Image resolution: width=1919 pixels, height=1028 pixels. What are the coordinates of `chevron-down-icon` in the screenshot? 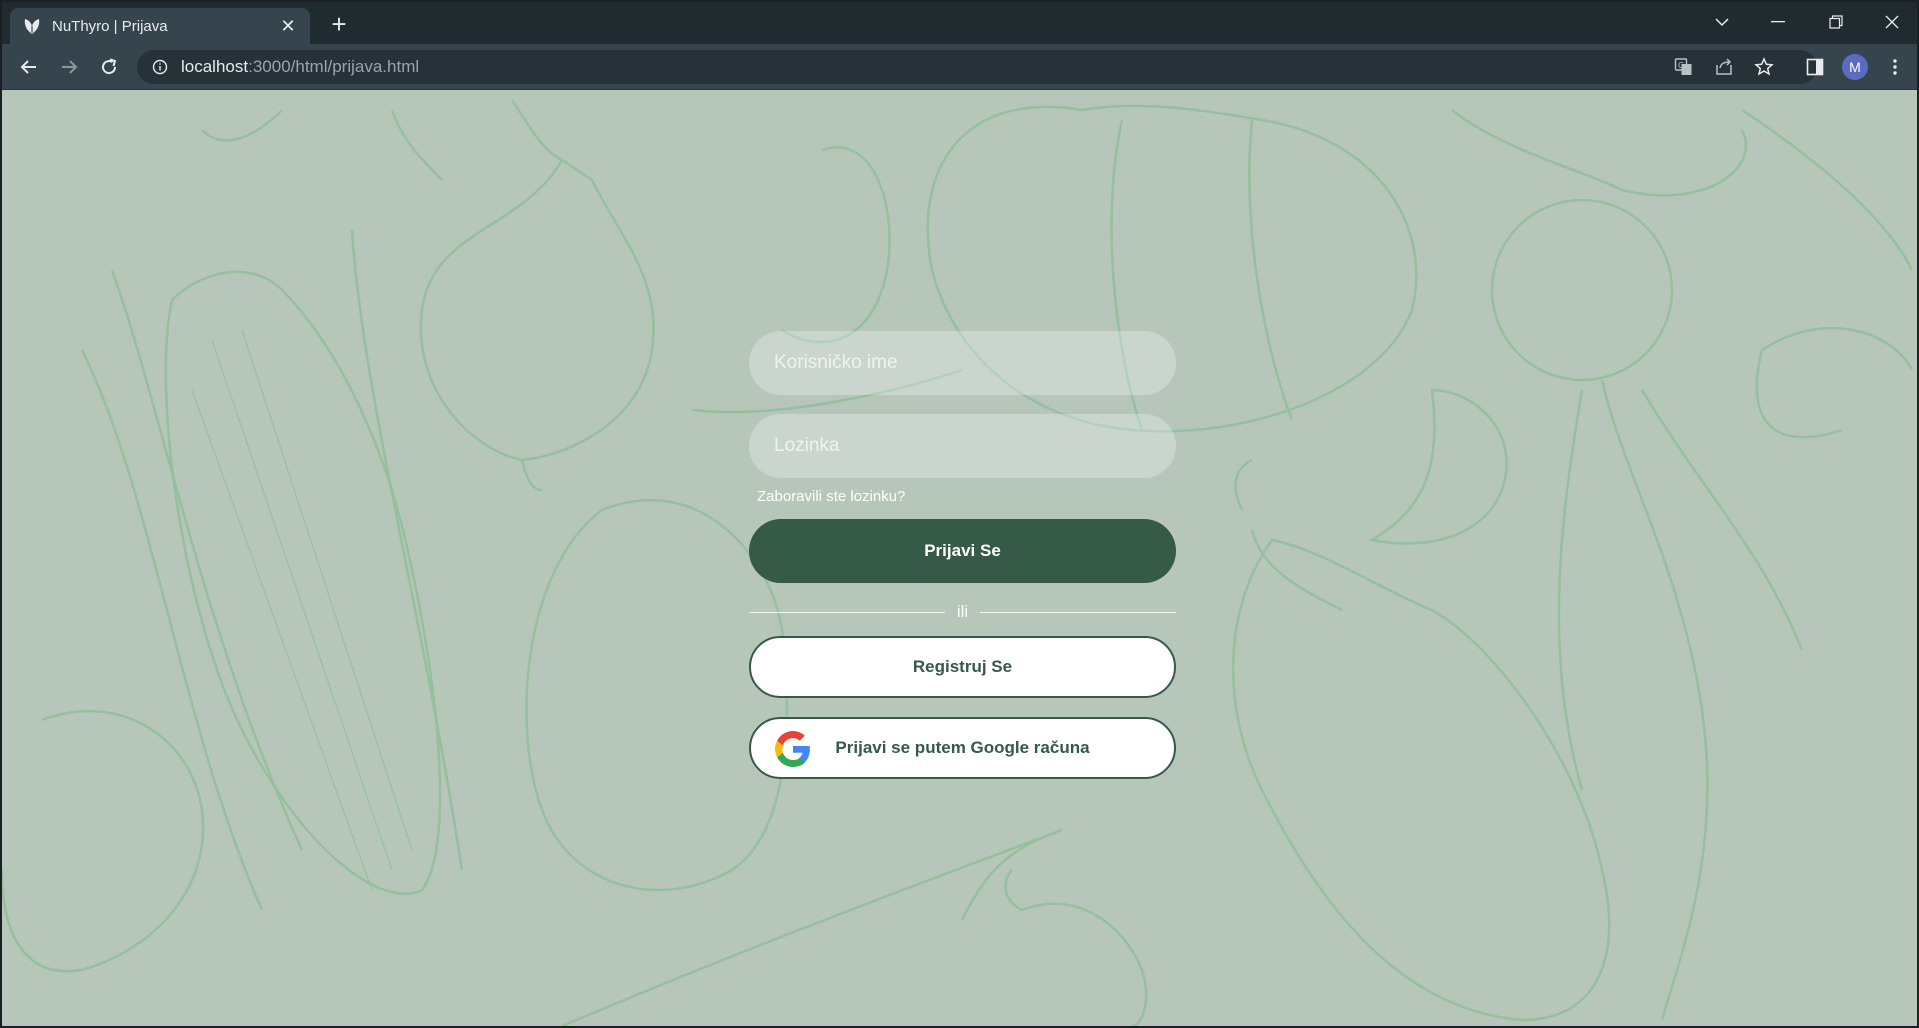 It's located at (1722, 22).